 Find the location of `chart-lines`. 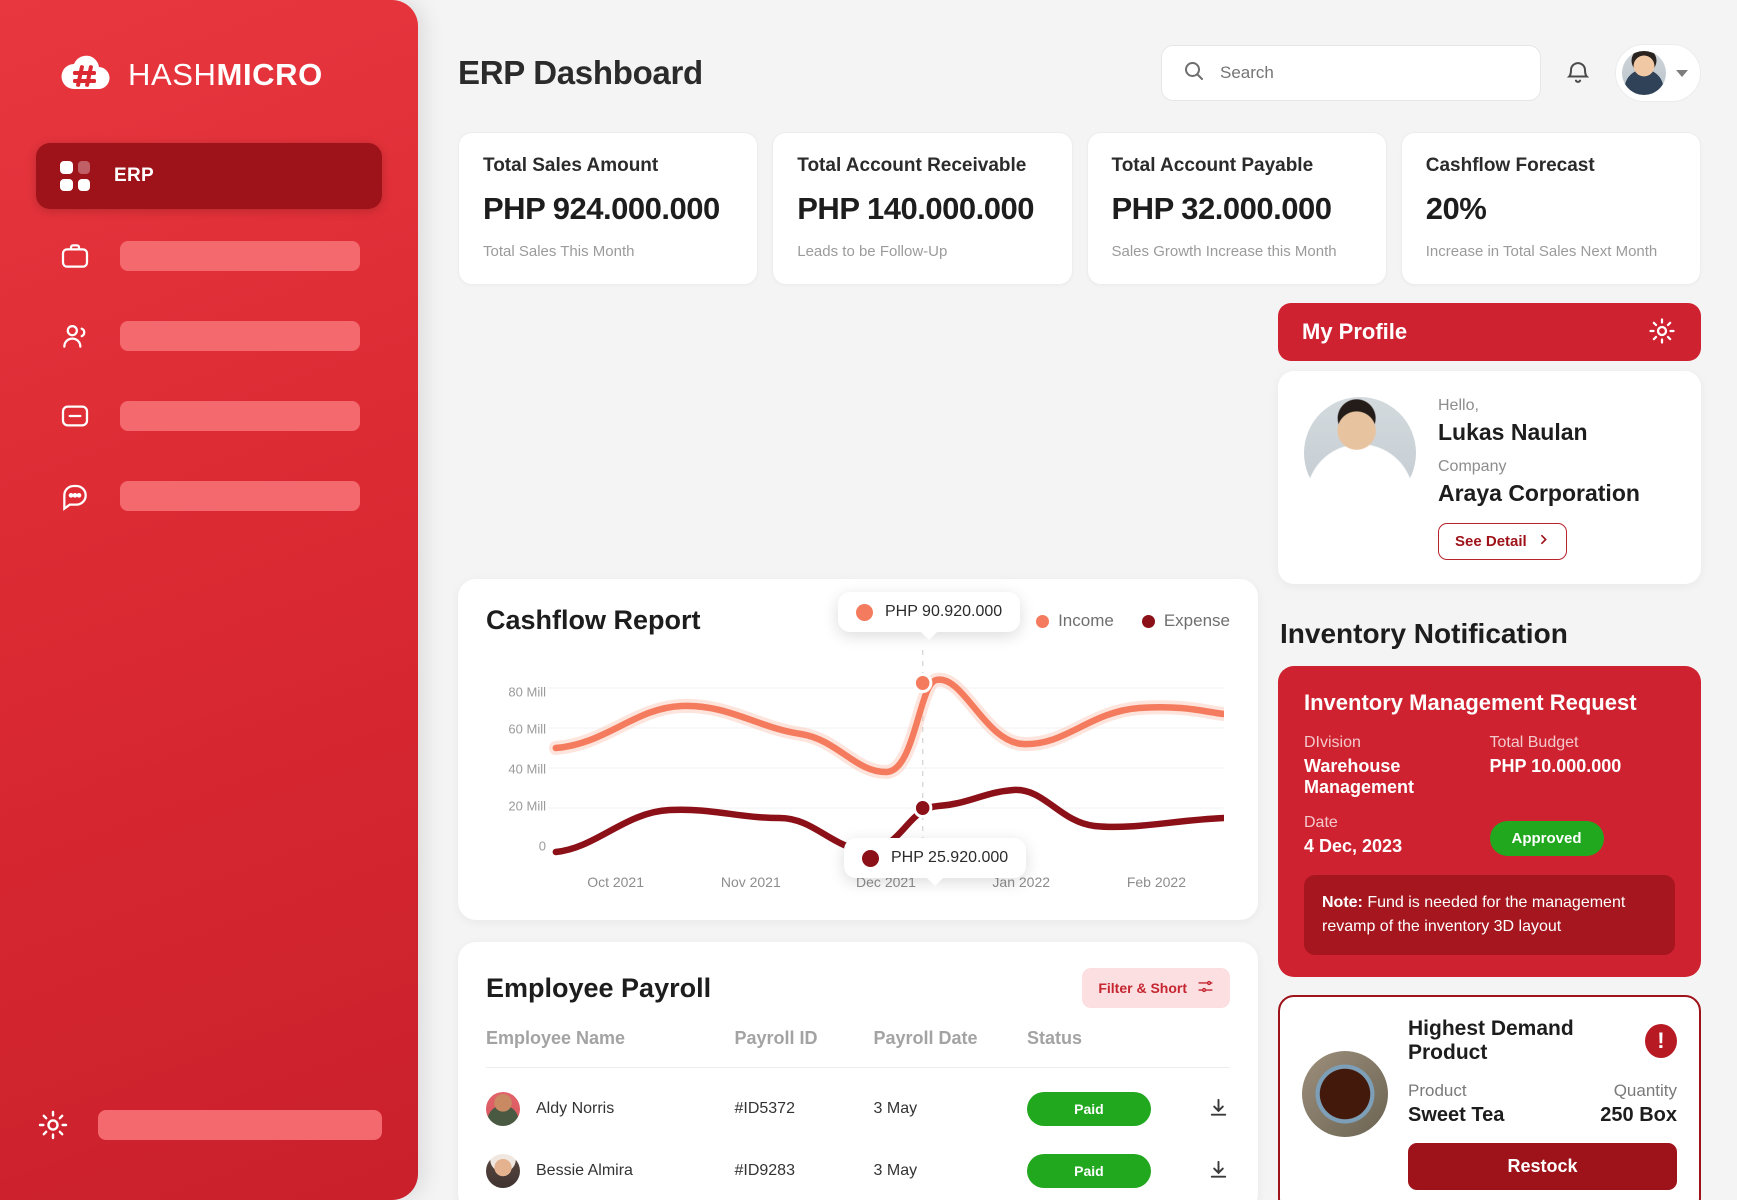

chart-lines is located at coordinates (889, 760).